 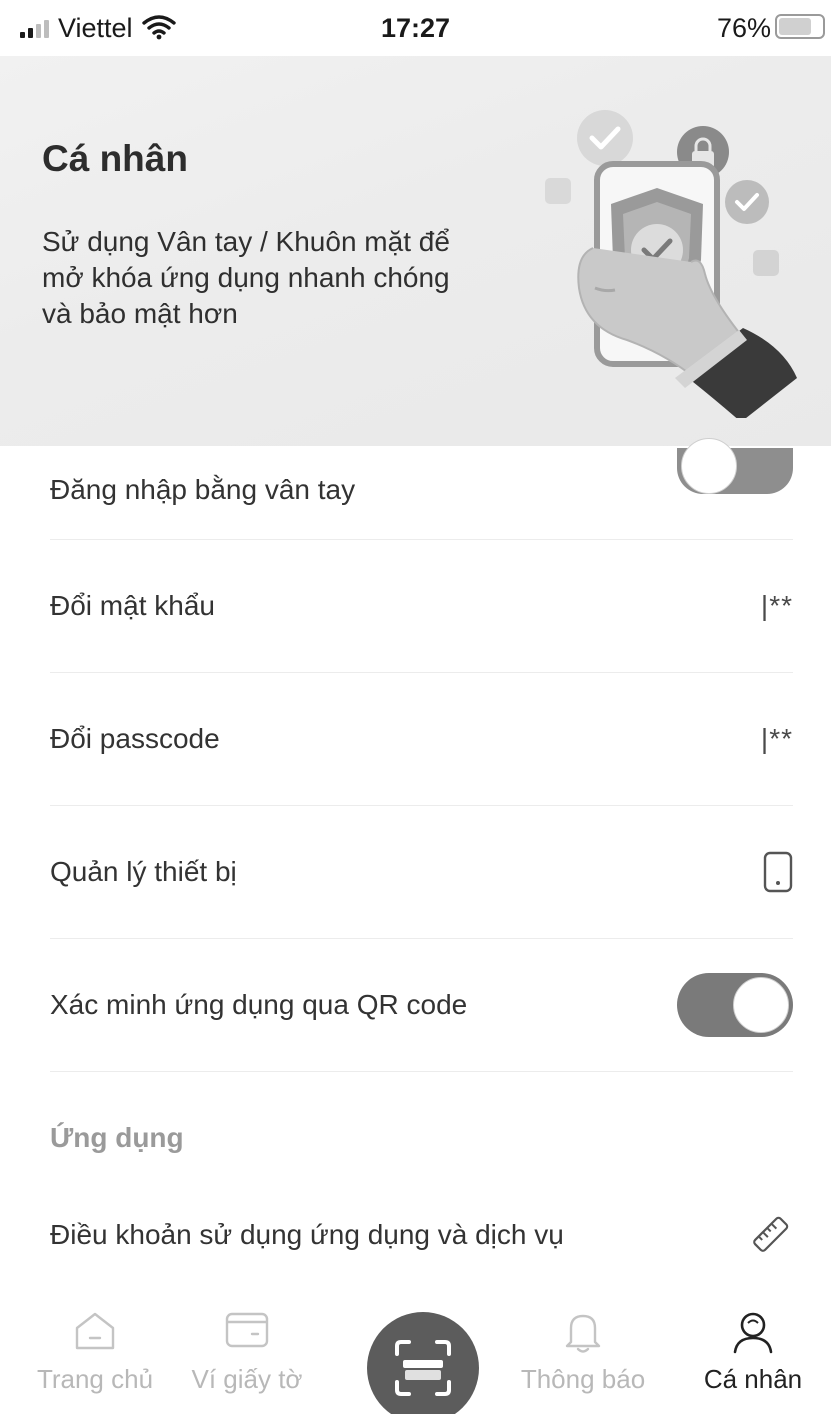 I want to click on ruler-icon, so click(x=771, y=1234).